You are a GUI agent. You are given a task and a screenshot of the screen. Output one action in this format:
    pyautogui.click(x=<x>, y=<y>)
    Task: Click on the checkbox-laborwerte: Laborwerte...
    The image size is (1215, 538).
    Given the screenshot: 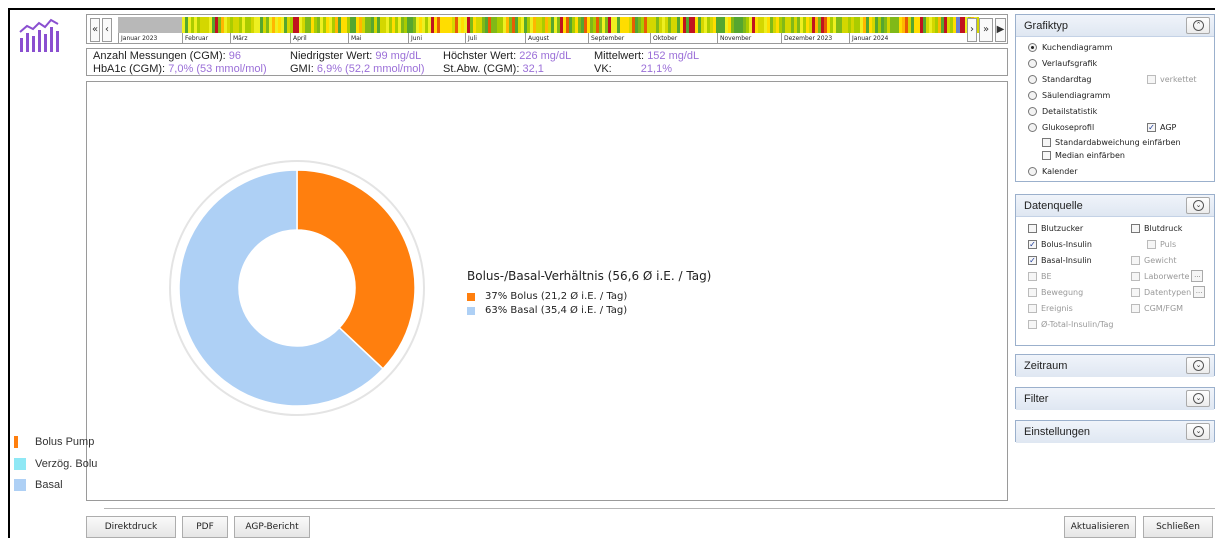 What is the action you would take?
    pyautogui.click(x=1167, y=276)
    